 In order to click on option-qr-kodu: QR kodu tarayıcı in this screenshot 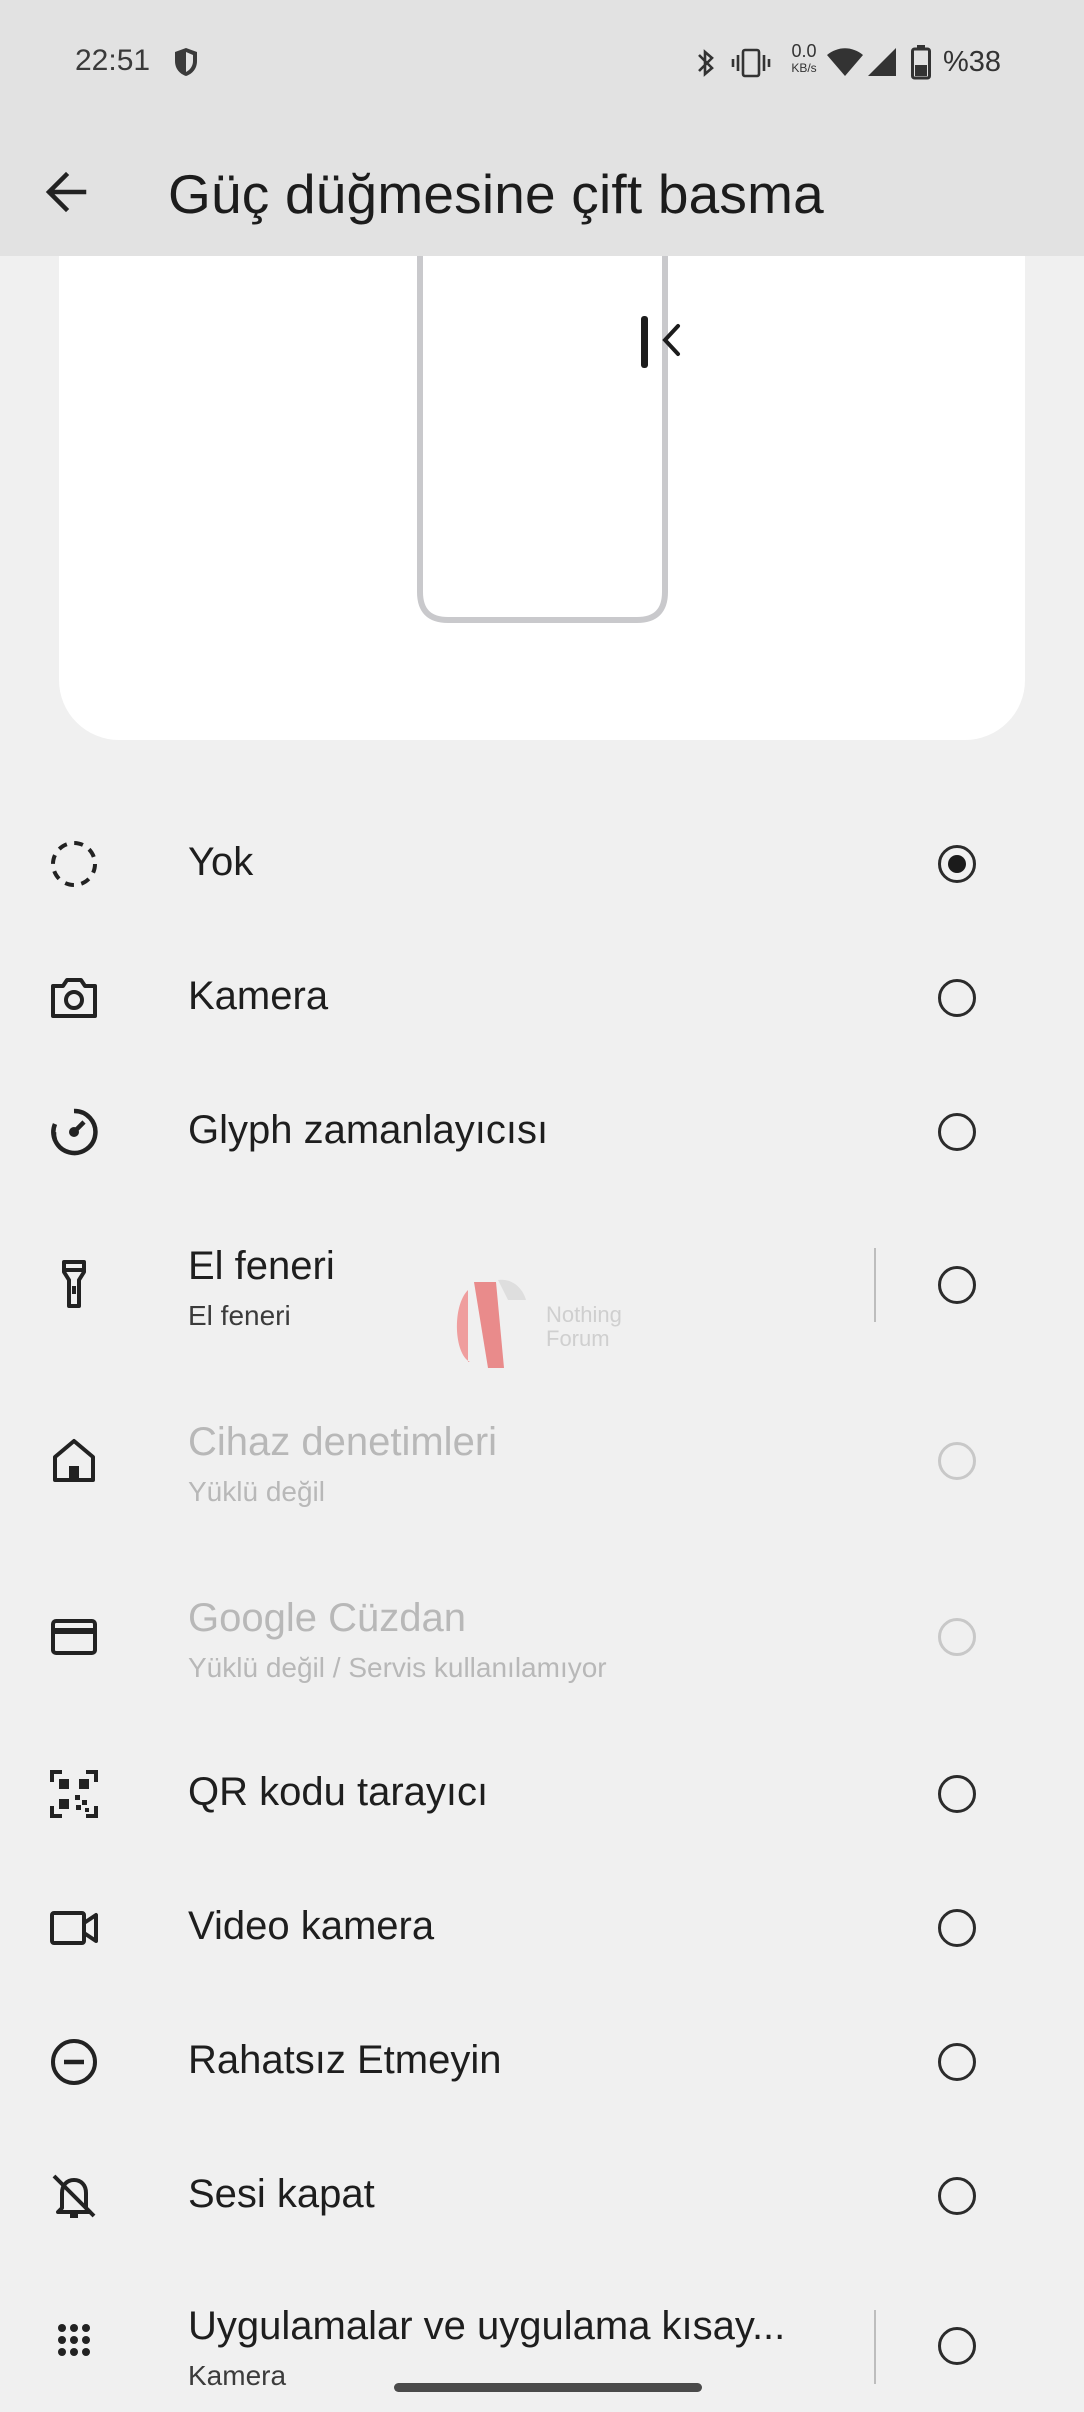, I will do `click(542, 1794)`.